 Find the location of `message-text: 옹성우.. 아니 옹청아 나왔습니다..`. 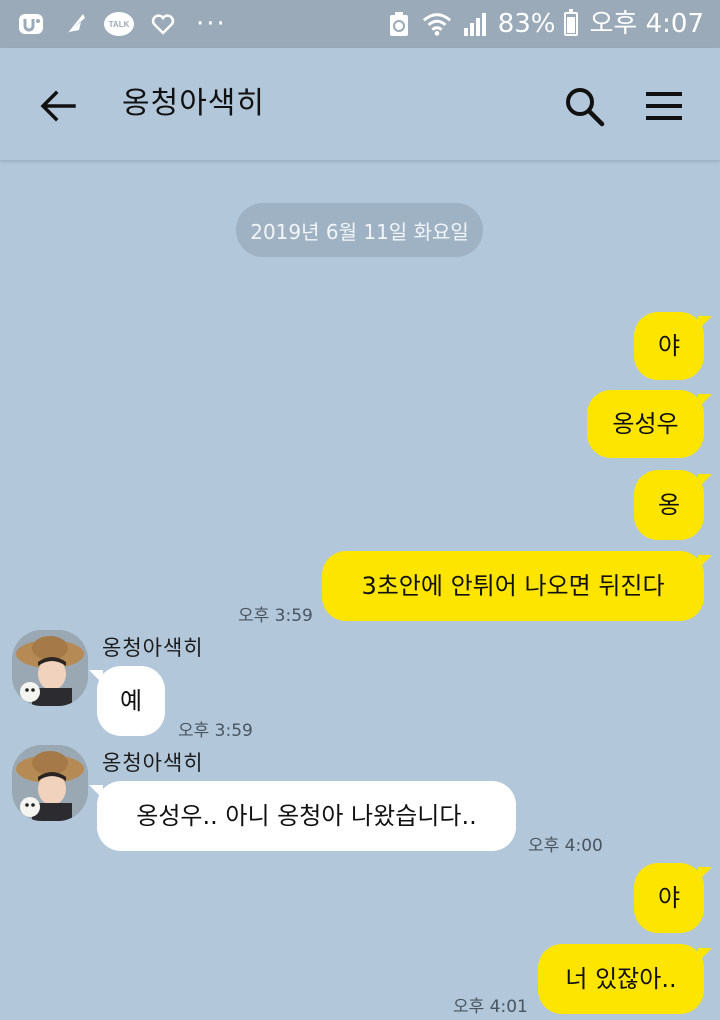

message-text: 옹성우.. 아니 옹청아 나왔습니다.. is located at coordinates (306, 816).